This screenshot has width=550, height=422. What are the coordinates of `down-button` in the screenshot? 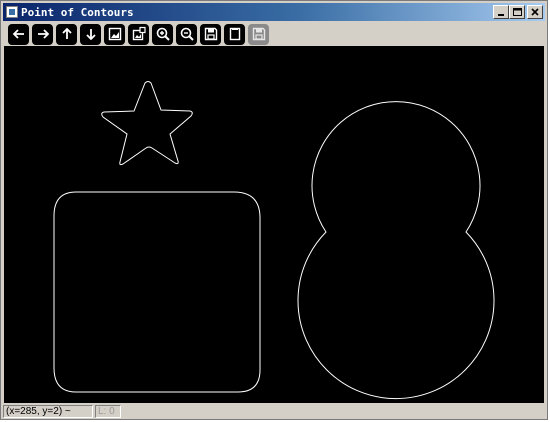 It's located at (90, 34).